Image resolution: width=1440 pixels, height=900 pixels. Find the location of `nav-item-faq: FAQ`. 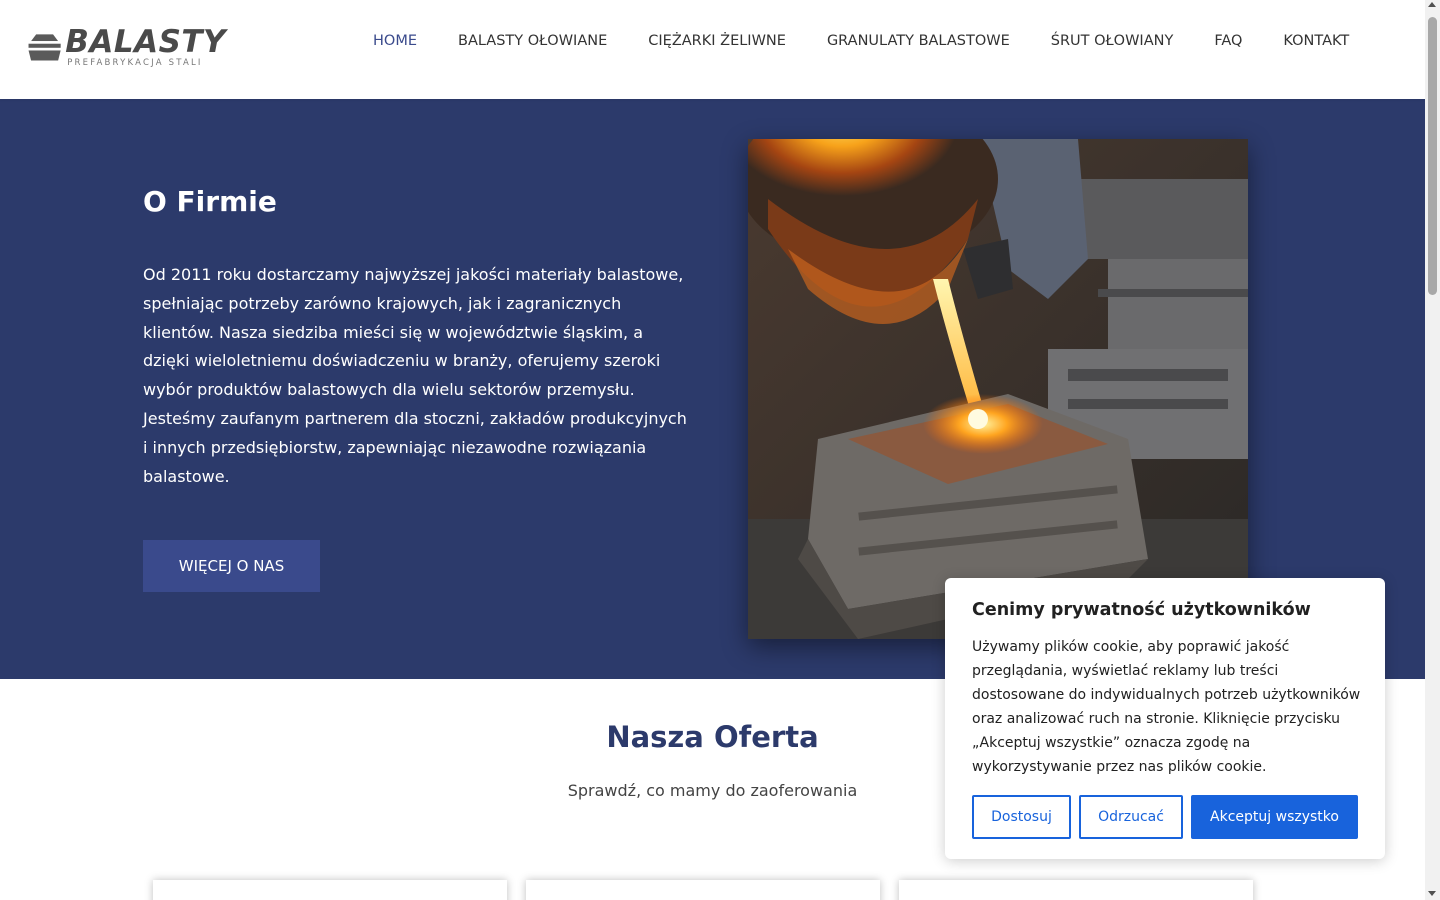

nav-item-faq: FAQ is located at coordinates (1228, 41).